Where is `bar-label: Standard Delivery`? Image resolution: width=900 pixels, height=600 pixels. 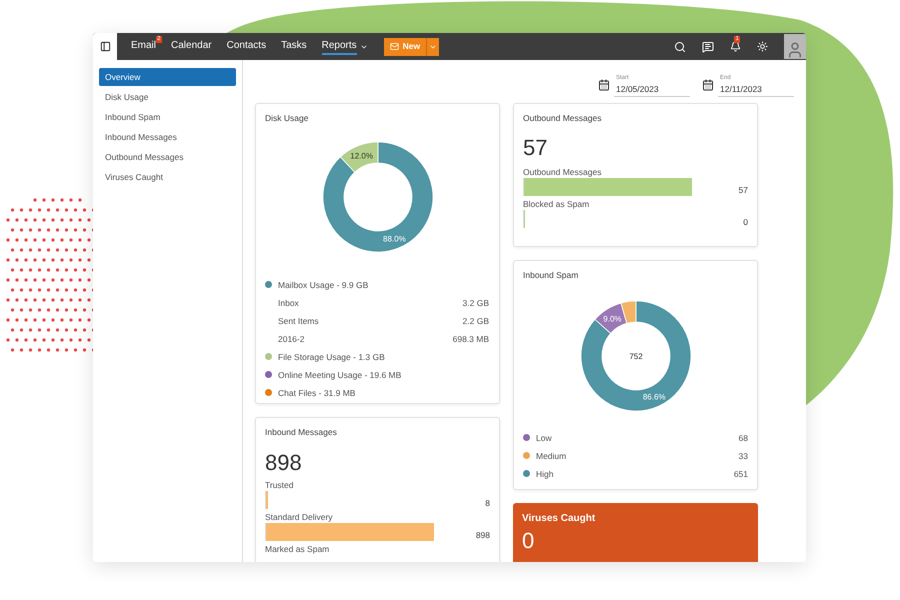 bar-label: Standard Delivery is located at coordinates (299, 516).